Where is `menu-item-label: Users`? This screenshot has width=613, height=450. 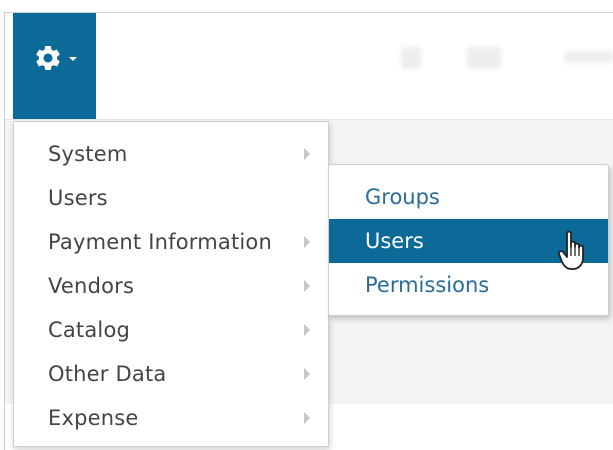 menu-item-label: Users is located at coordinates (78, 198).